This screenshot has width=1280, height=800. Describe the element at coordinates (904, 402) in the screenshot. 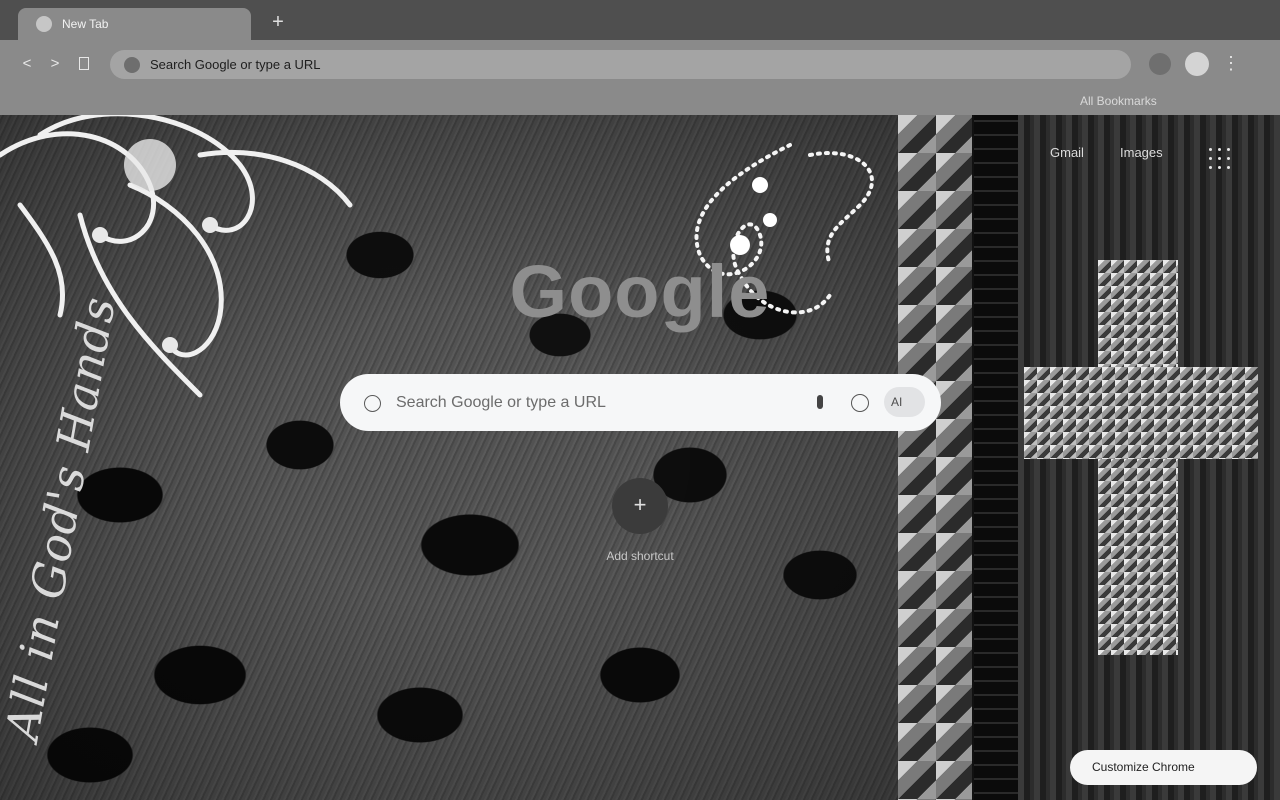

I see `ai-mode-button: AI` at that location.